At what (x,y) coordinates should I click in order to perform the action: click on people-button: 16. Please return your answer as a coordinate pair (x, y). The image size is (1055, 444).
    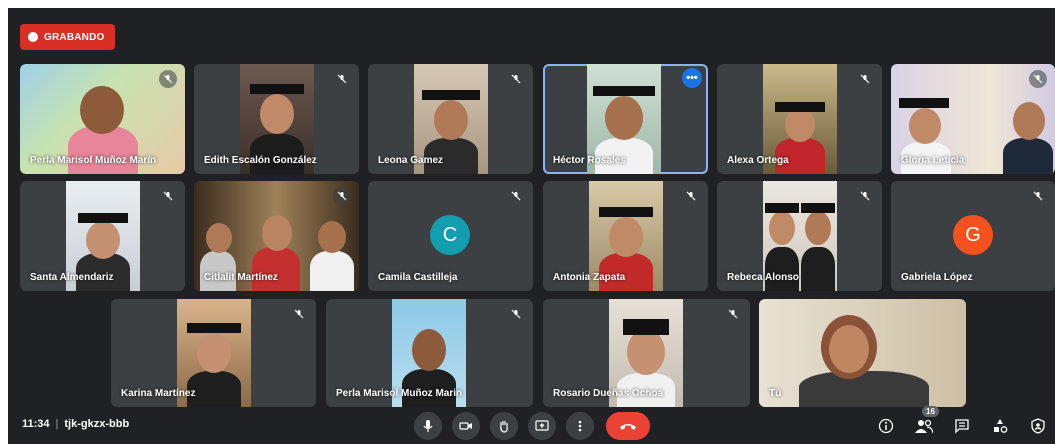
    Looking at the image, I should click on (926, 421).